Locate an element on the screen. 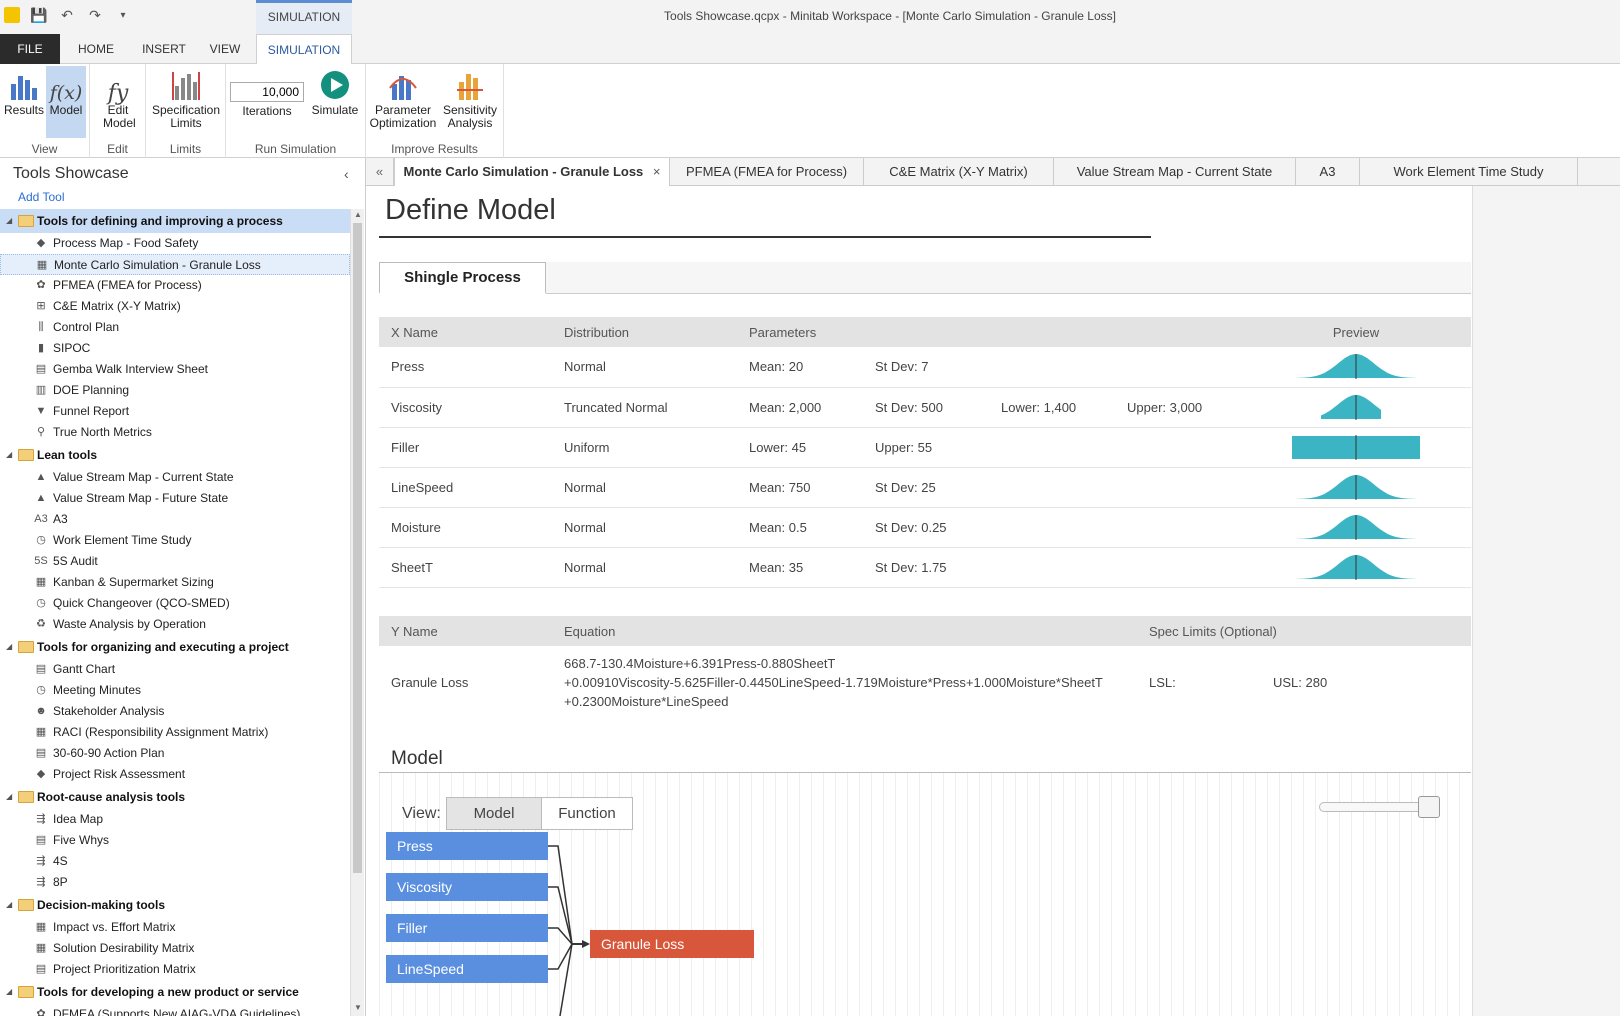 The image size is (1620, 1016). tree-item: ▥ DOE Planning is located at coordinates (175, 390).